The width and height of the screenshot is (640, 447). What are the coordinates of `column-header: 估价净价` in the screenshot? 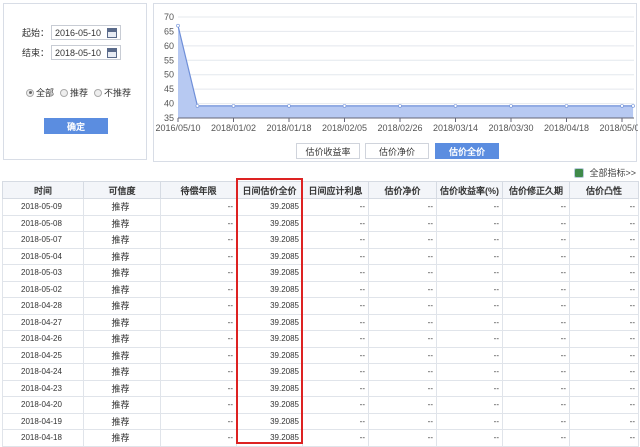 It's located at (402, 190).